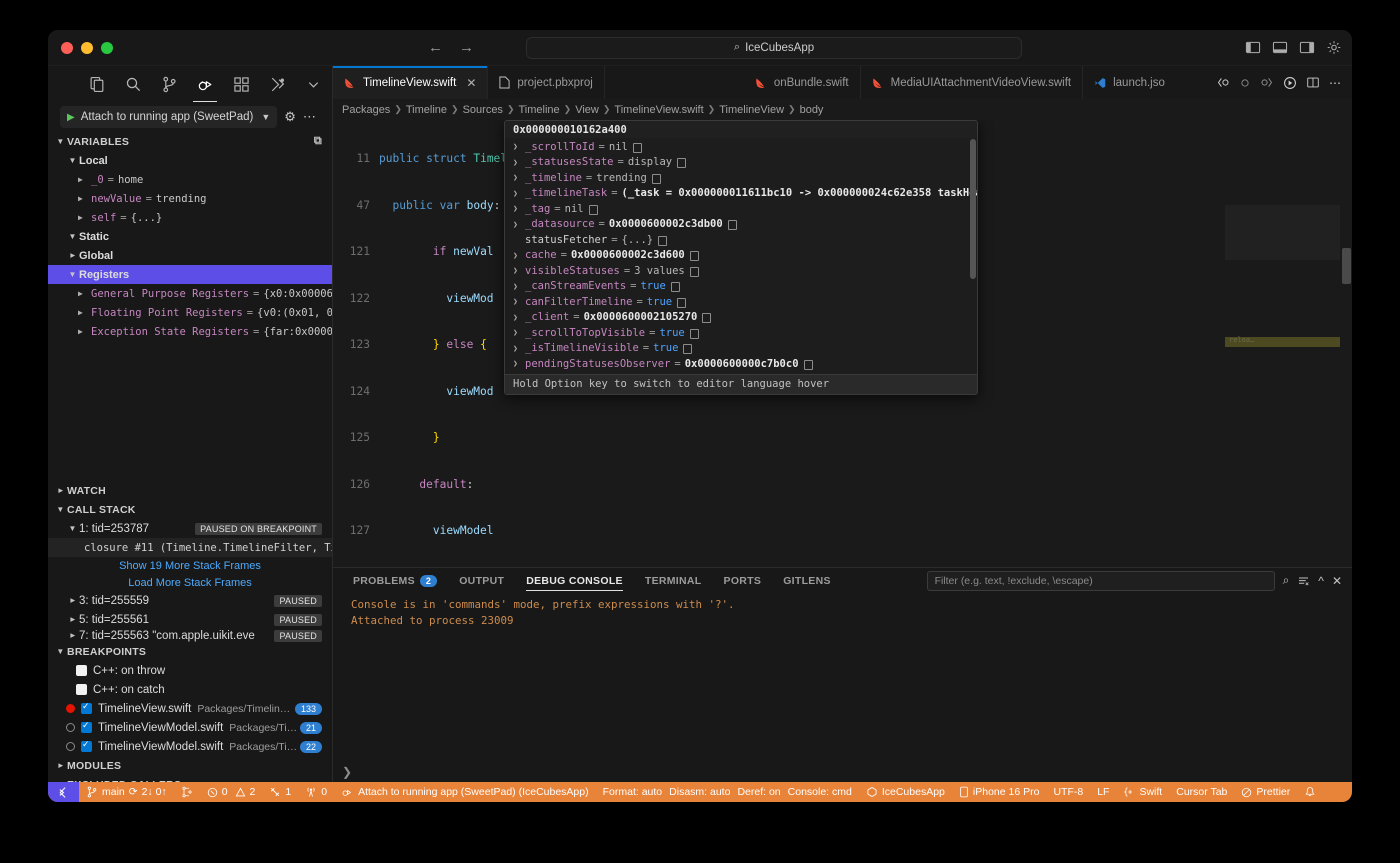 Image resolution: width=1400 pixels, height=863 pixels. I want to click on breakpoint-row: C++: on catch, so click(190, 689).